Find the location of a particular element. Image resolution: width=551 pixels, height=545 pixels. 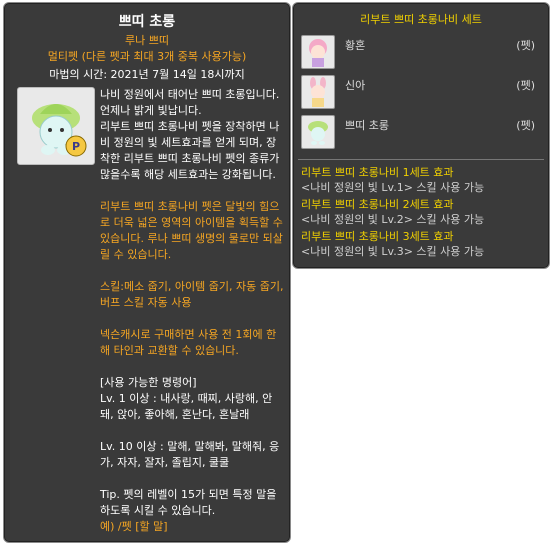

green-sprout-pet-icon: P is located at coordinates (59, 130).